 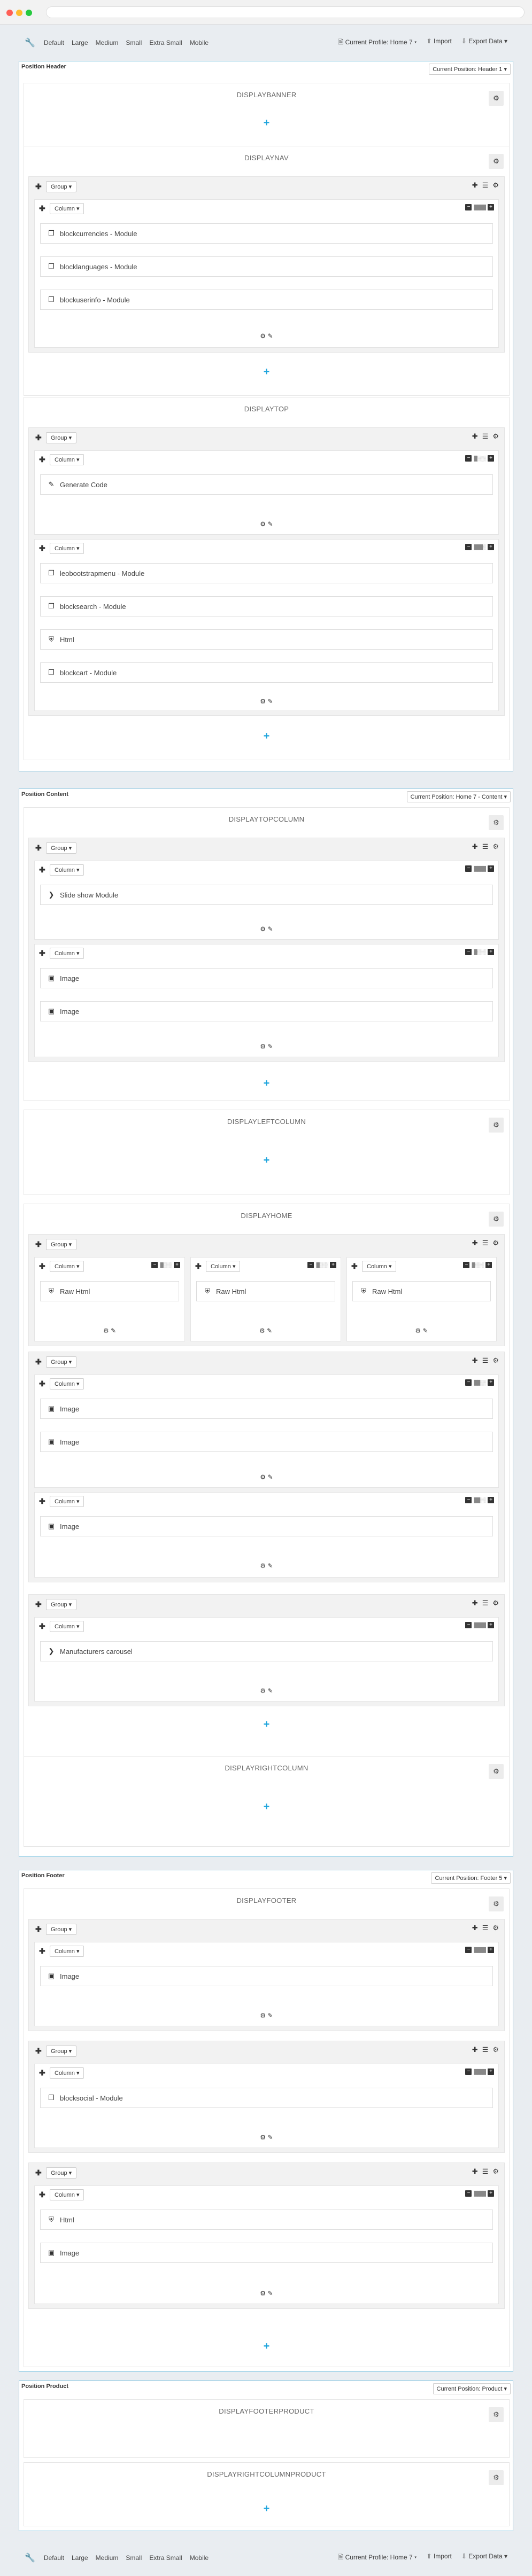 I want to click on module-manufacturers-carousel: ❯ Manufacturers carousel, so click(x=266, y=1651).